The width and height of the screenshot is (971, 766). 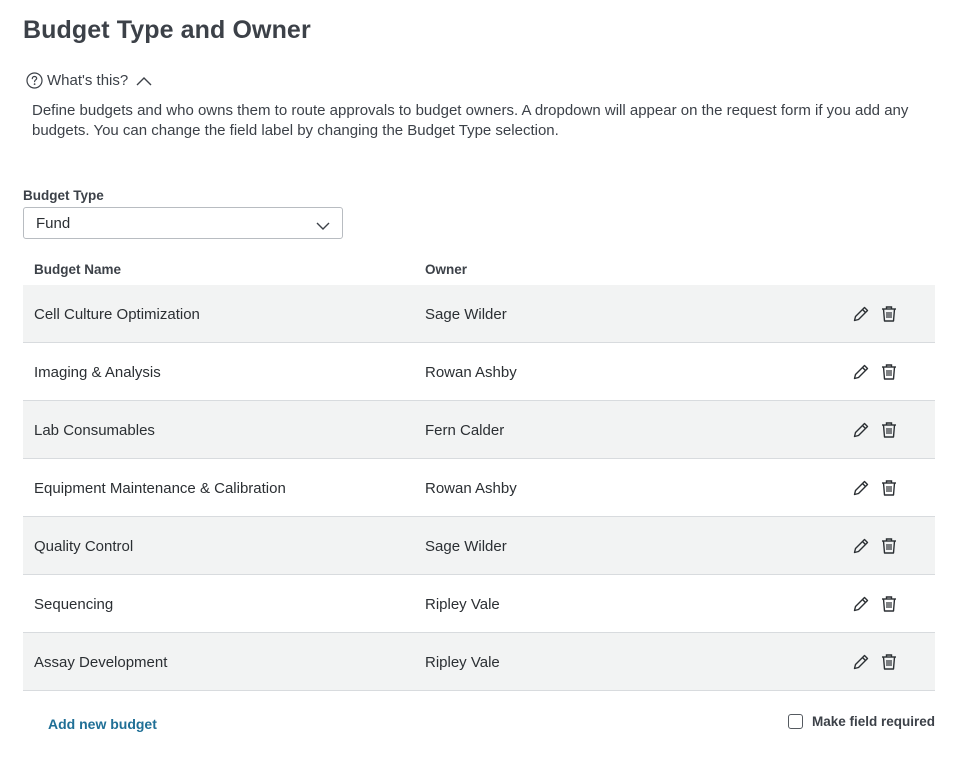 I want to click on budget-name-cell: Assay Development, so click(x=101, y=662).